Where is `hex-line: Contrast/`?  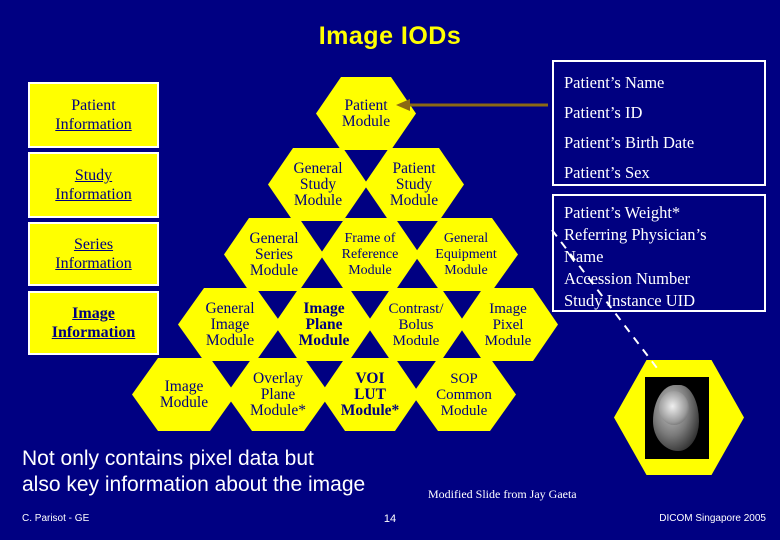
hex-line: Contrast/ is located at coordinates (416, 308).